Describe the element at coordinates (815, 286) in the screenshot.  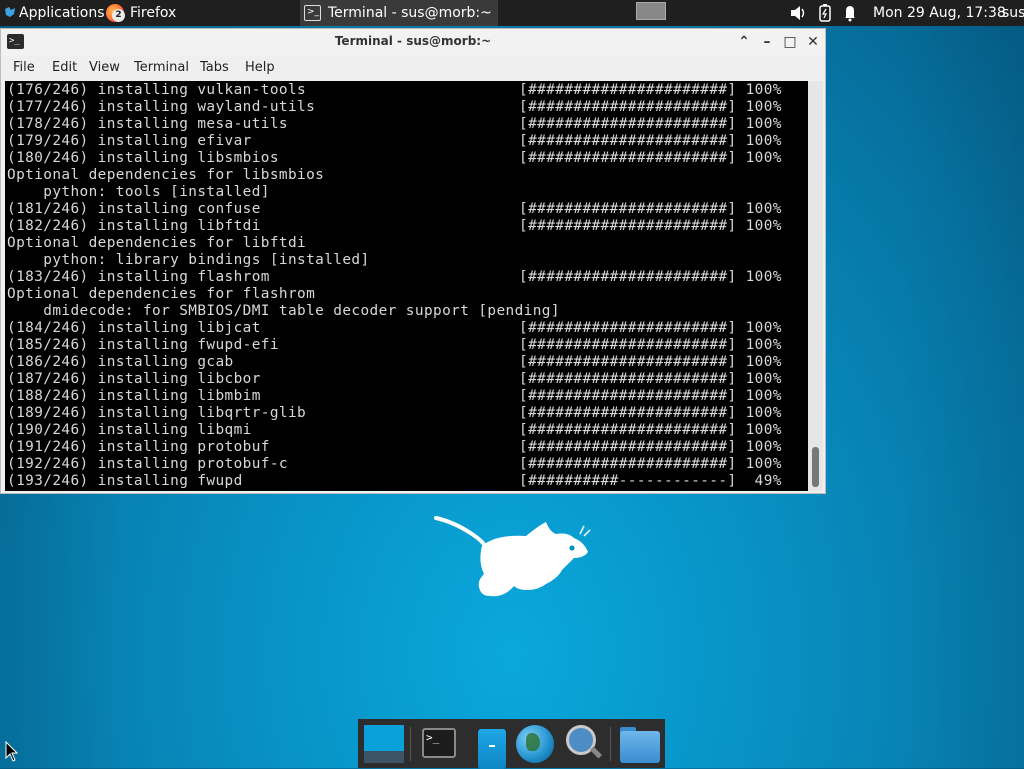
I see `terminal-scrollbar` at that location.